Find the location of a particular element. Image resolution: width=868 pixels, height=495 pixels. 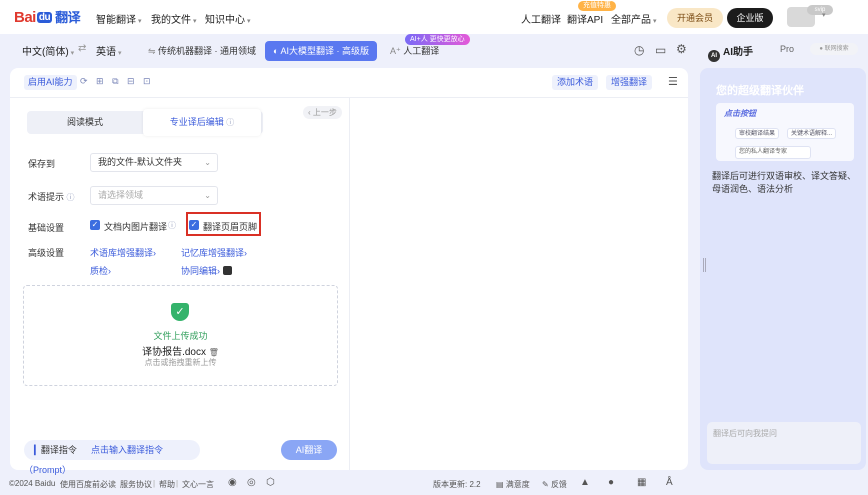

nav-smart-translate: 智能翻译 ▾ is located at coordinates (119, 18).